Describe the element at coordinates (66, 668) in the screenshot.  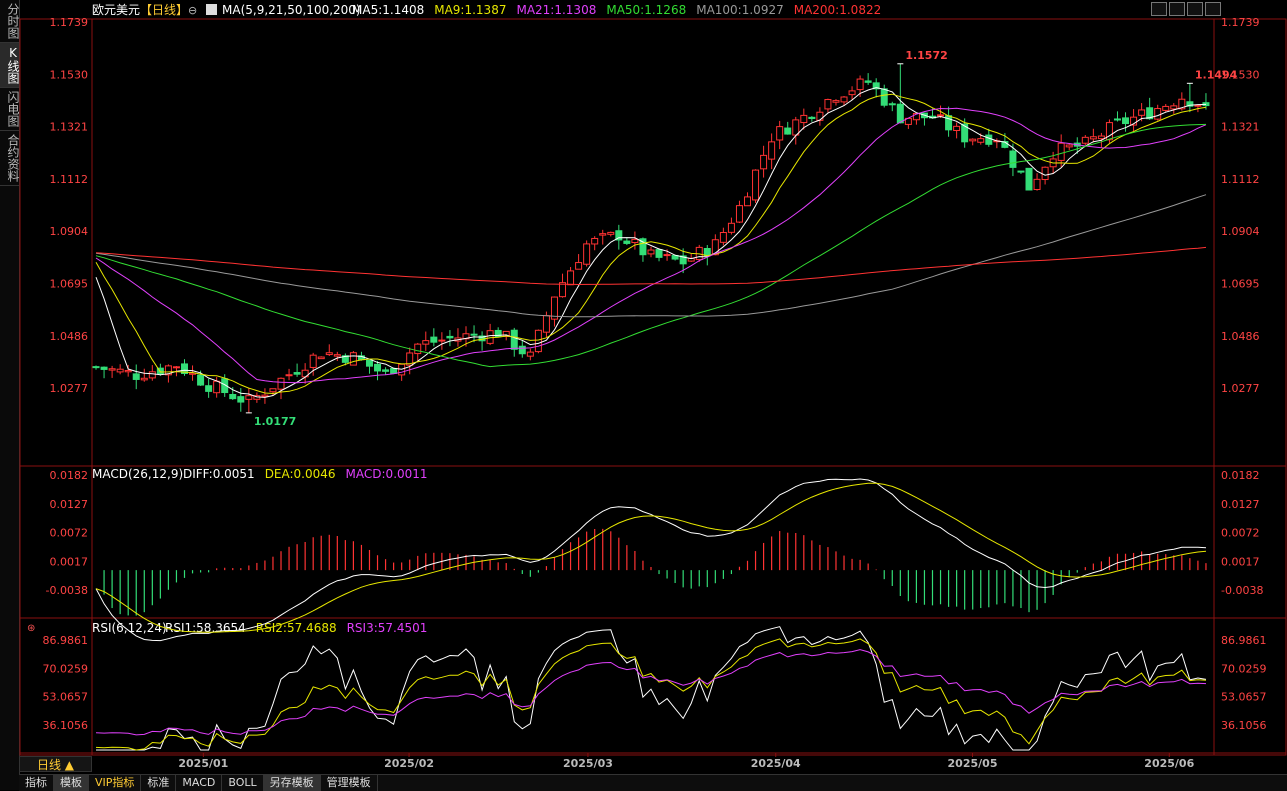
I see `y-tick-label-left: 70.0259` at that location.